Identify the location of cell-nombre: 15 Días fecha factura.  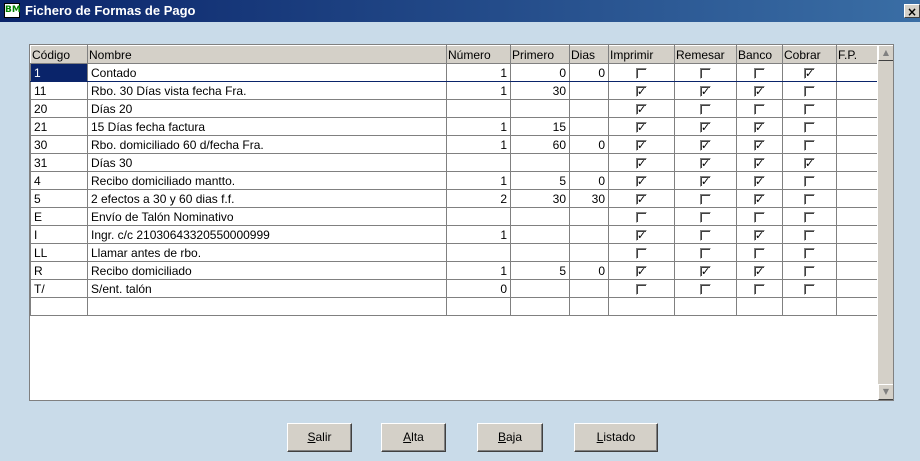
(267, 126).